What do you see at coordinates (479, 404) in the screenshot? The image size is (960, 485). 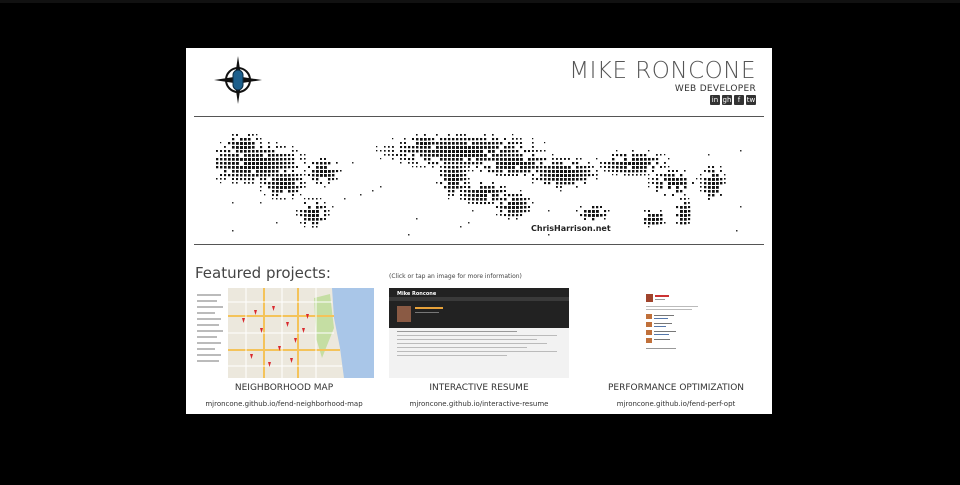 I see `project-link-interactive-resume: mjroncone.github.io/interactive-resume` at bounding box center [479, 404].